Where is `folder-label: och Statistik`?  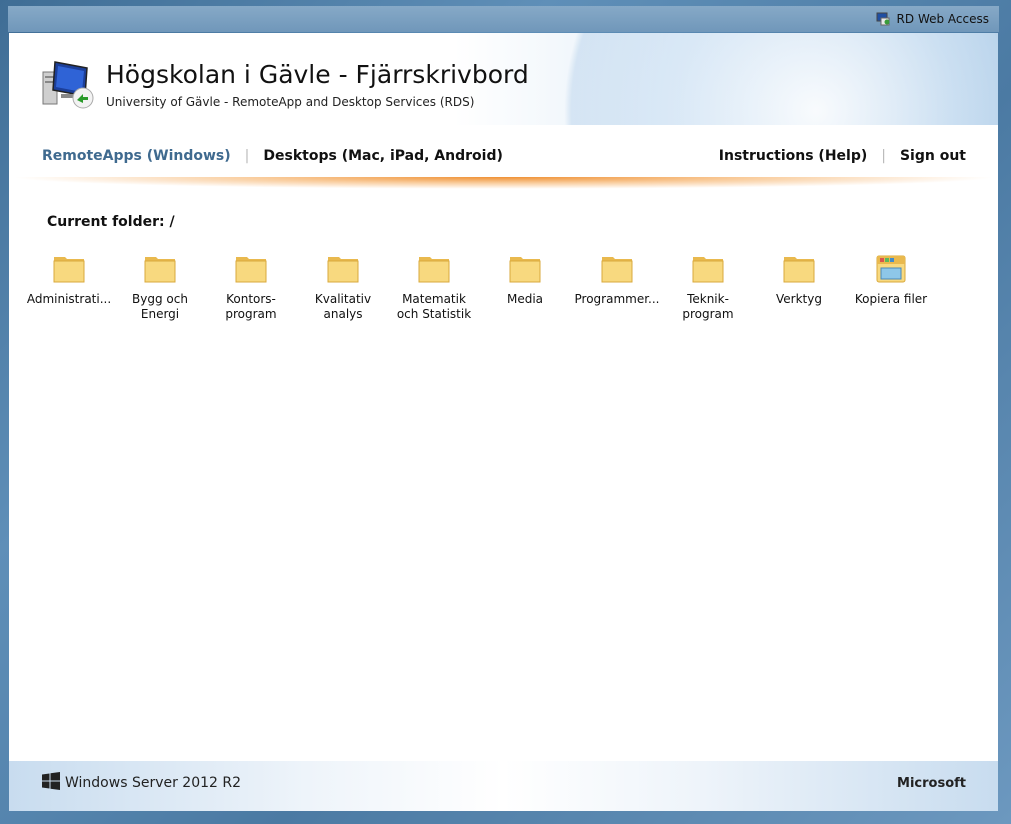
folder-label: och Statistik is located at coordinates (434, 314).